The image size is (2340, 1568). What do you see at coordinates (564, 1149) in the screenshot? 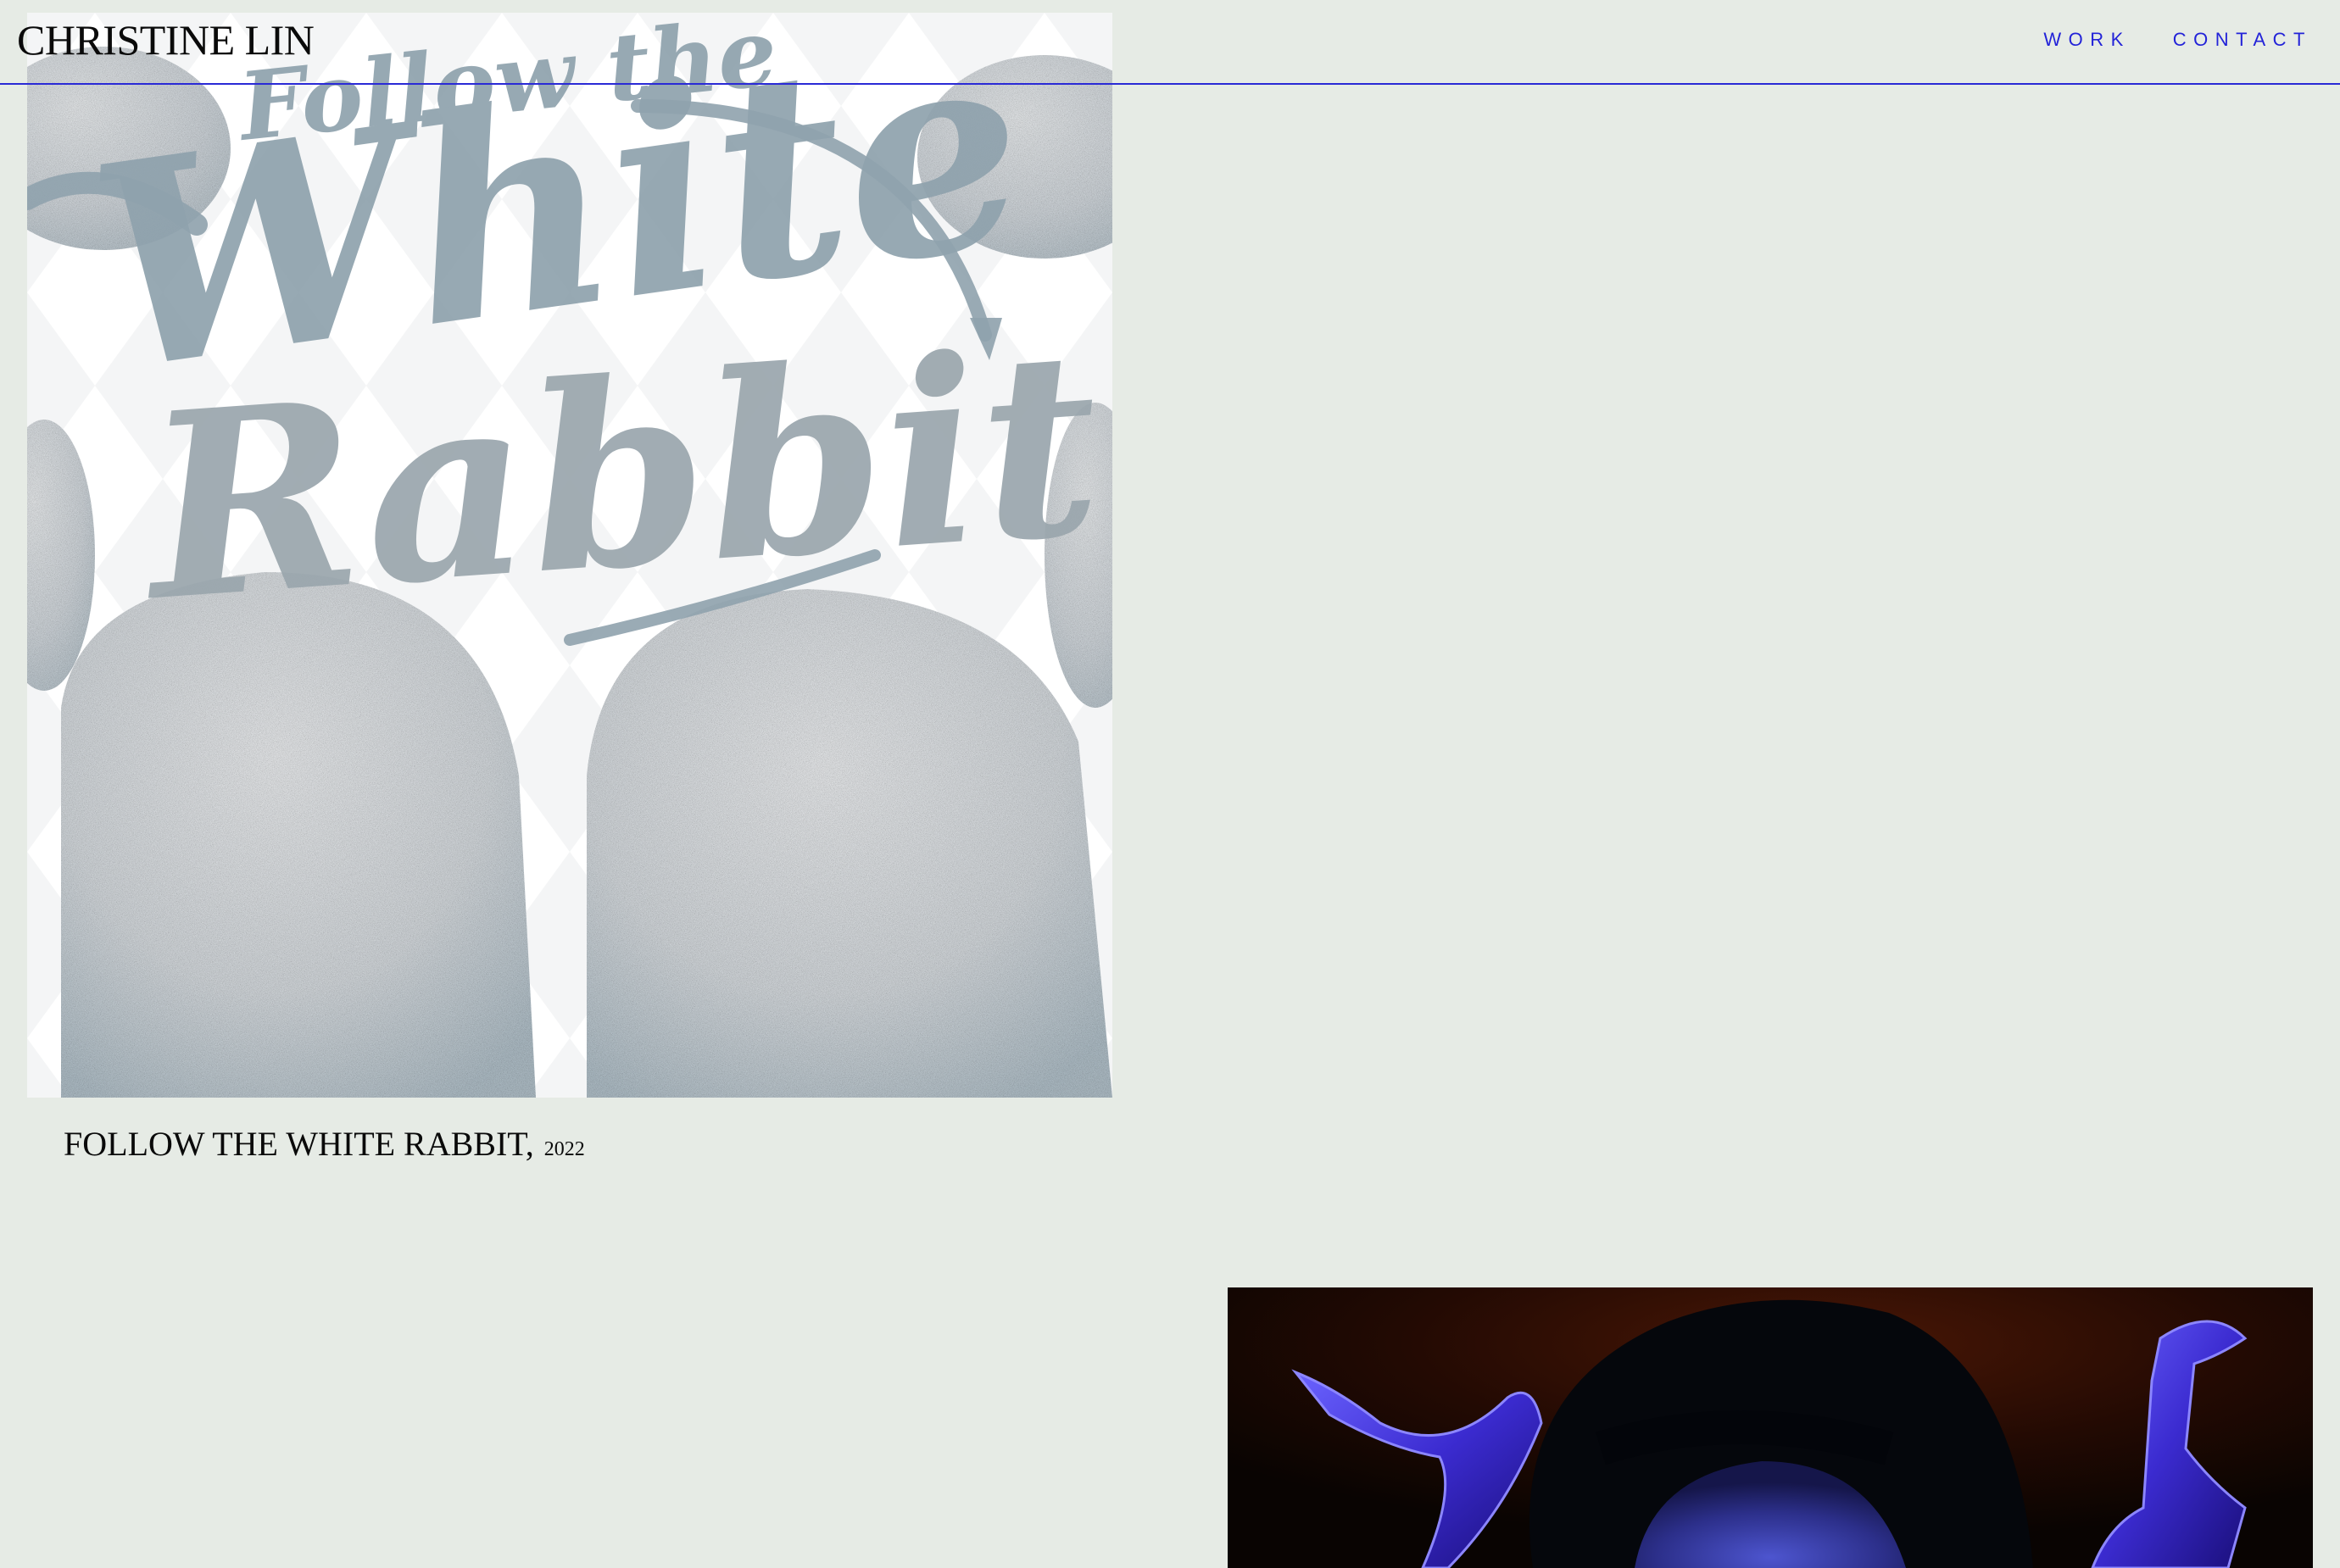
I see `project-year: 2022` at bounding box center [564, 1149].